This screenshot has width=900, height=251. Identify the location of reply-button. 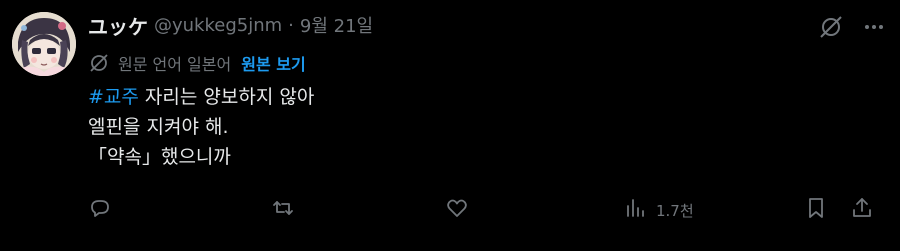
(100, 210).